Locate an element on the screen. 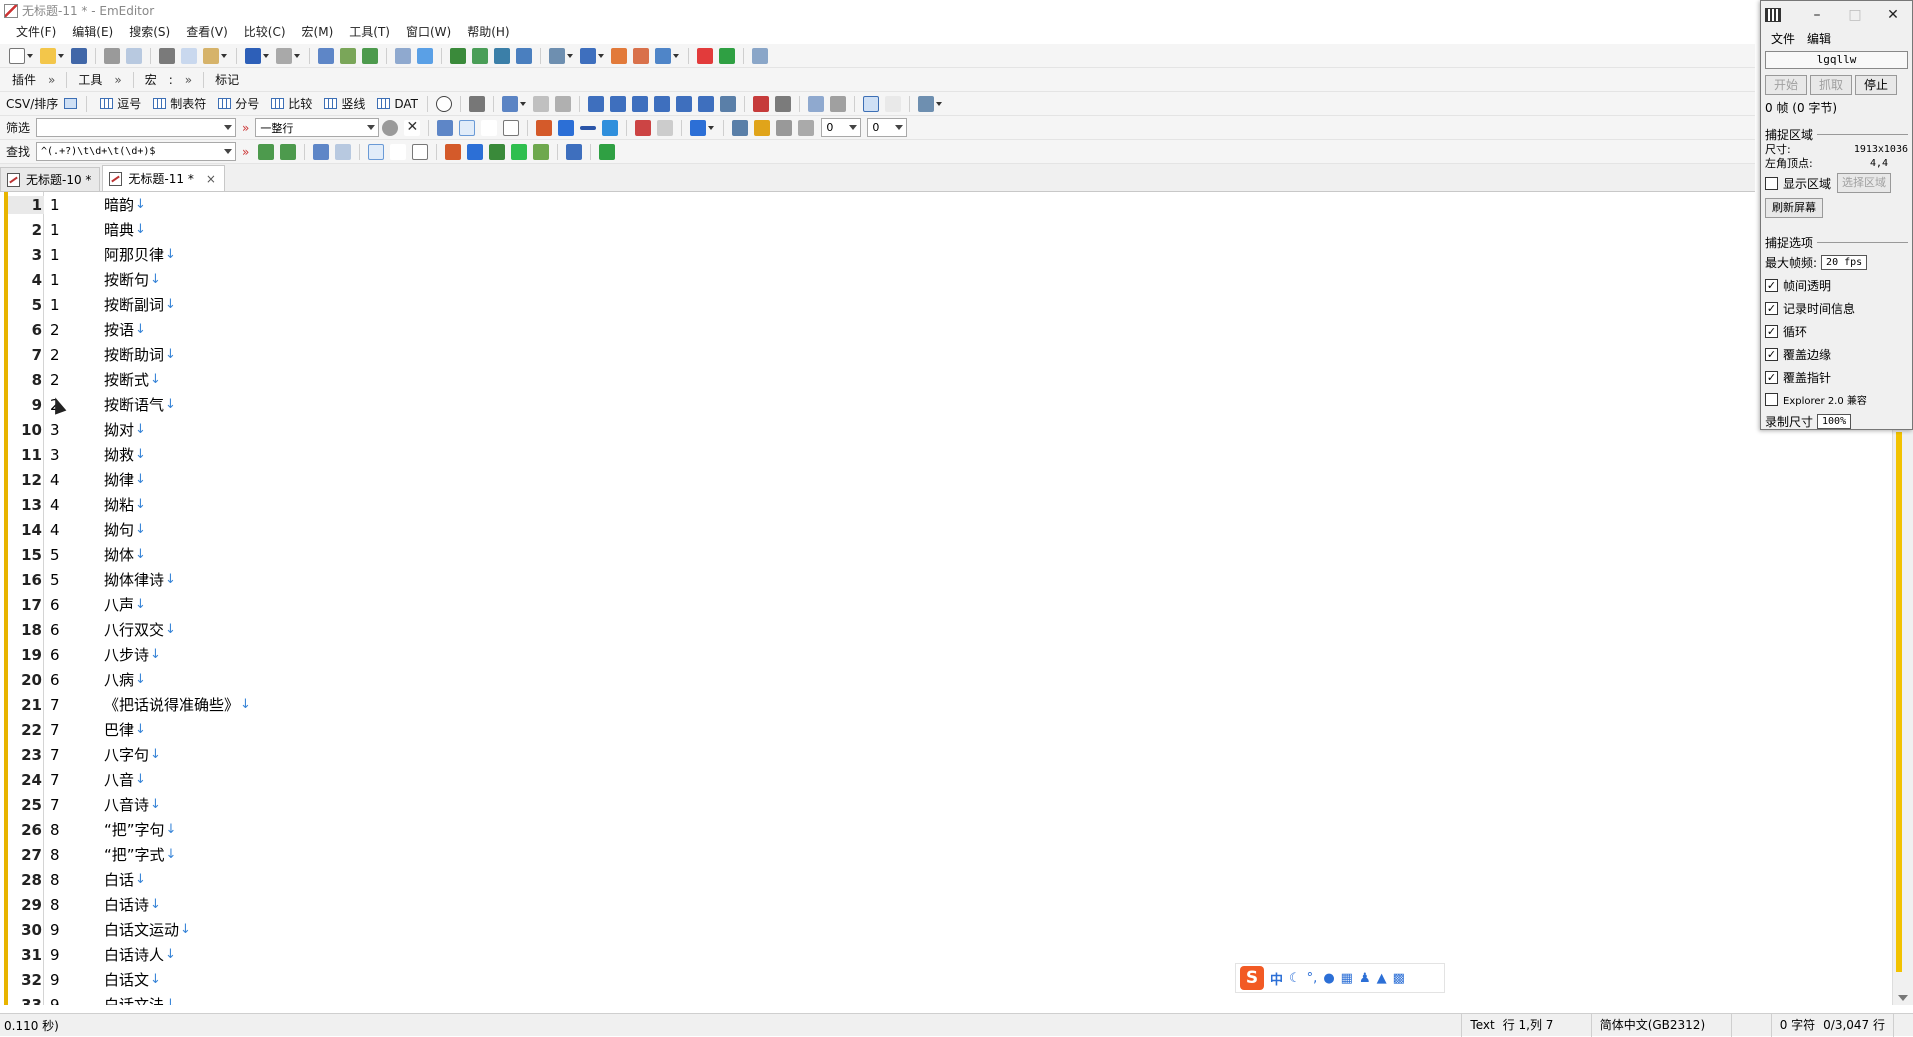  option-pointer-checkbox: ✓ is located at coordinates (1771, 377).